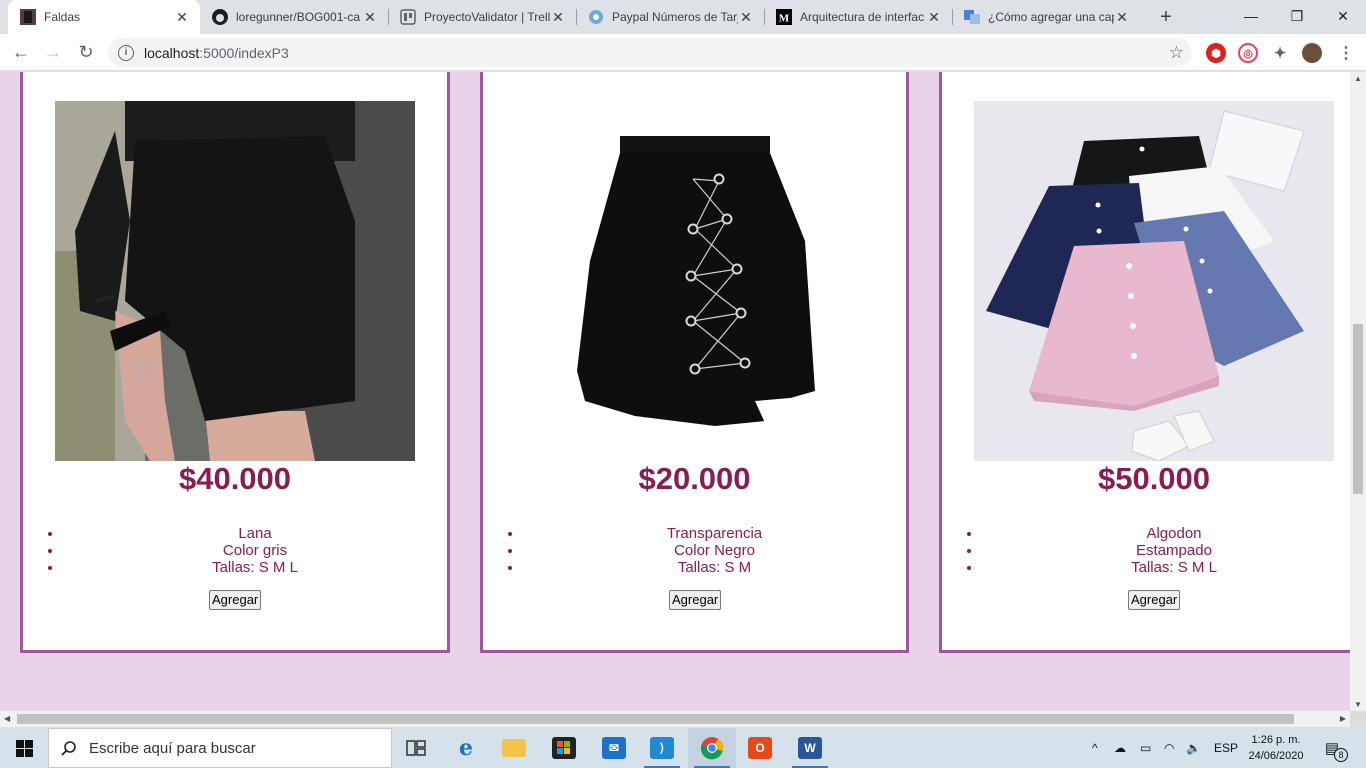  I want to click on edge-browser-icon: e, so click(466, 748).